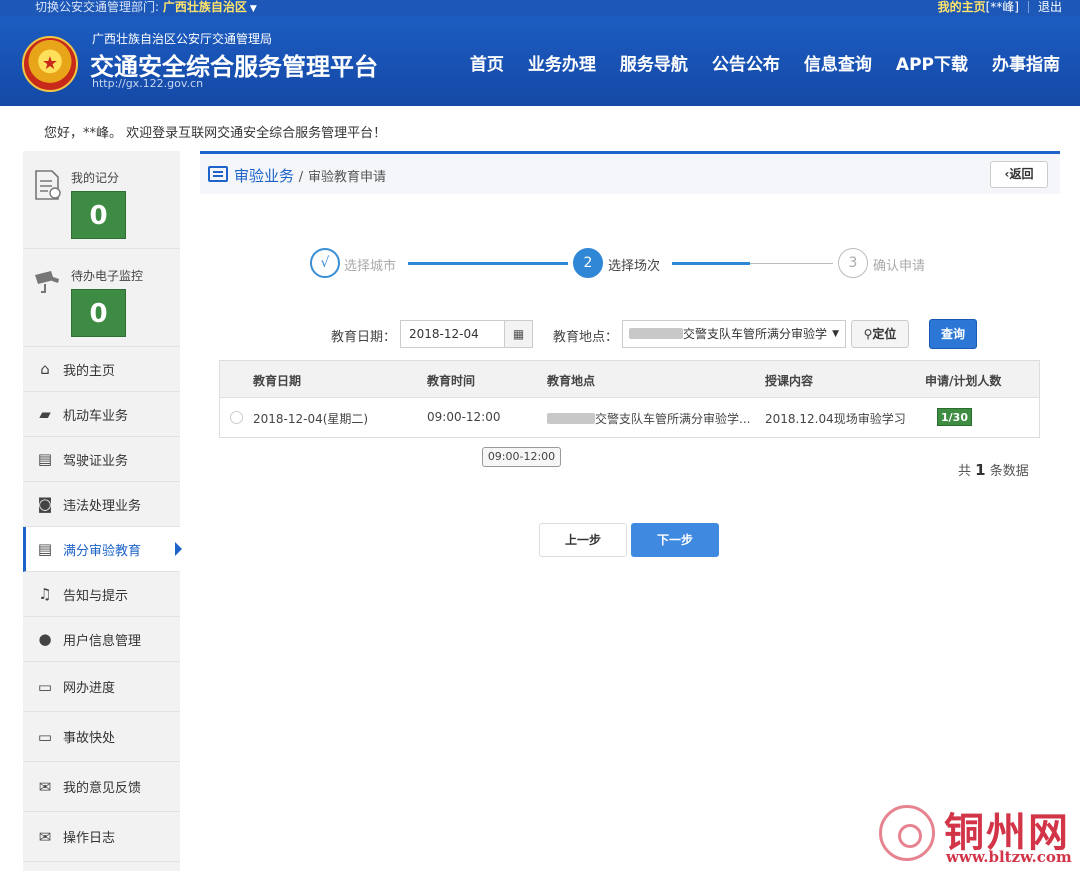  Describe the element at coordinates (48, 283) in the screenshot. I see `camera-monitor-icon` at that location.